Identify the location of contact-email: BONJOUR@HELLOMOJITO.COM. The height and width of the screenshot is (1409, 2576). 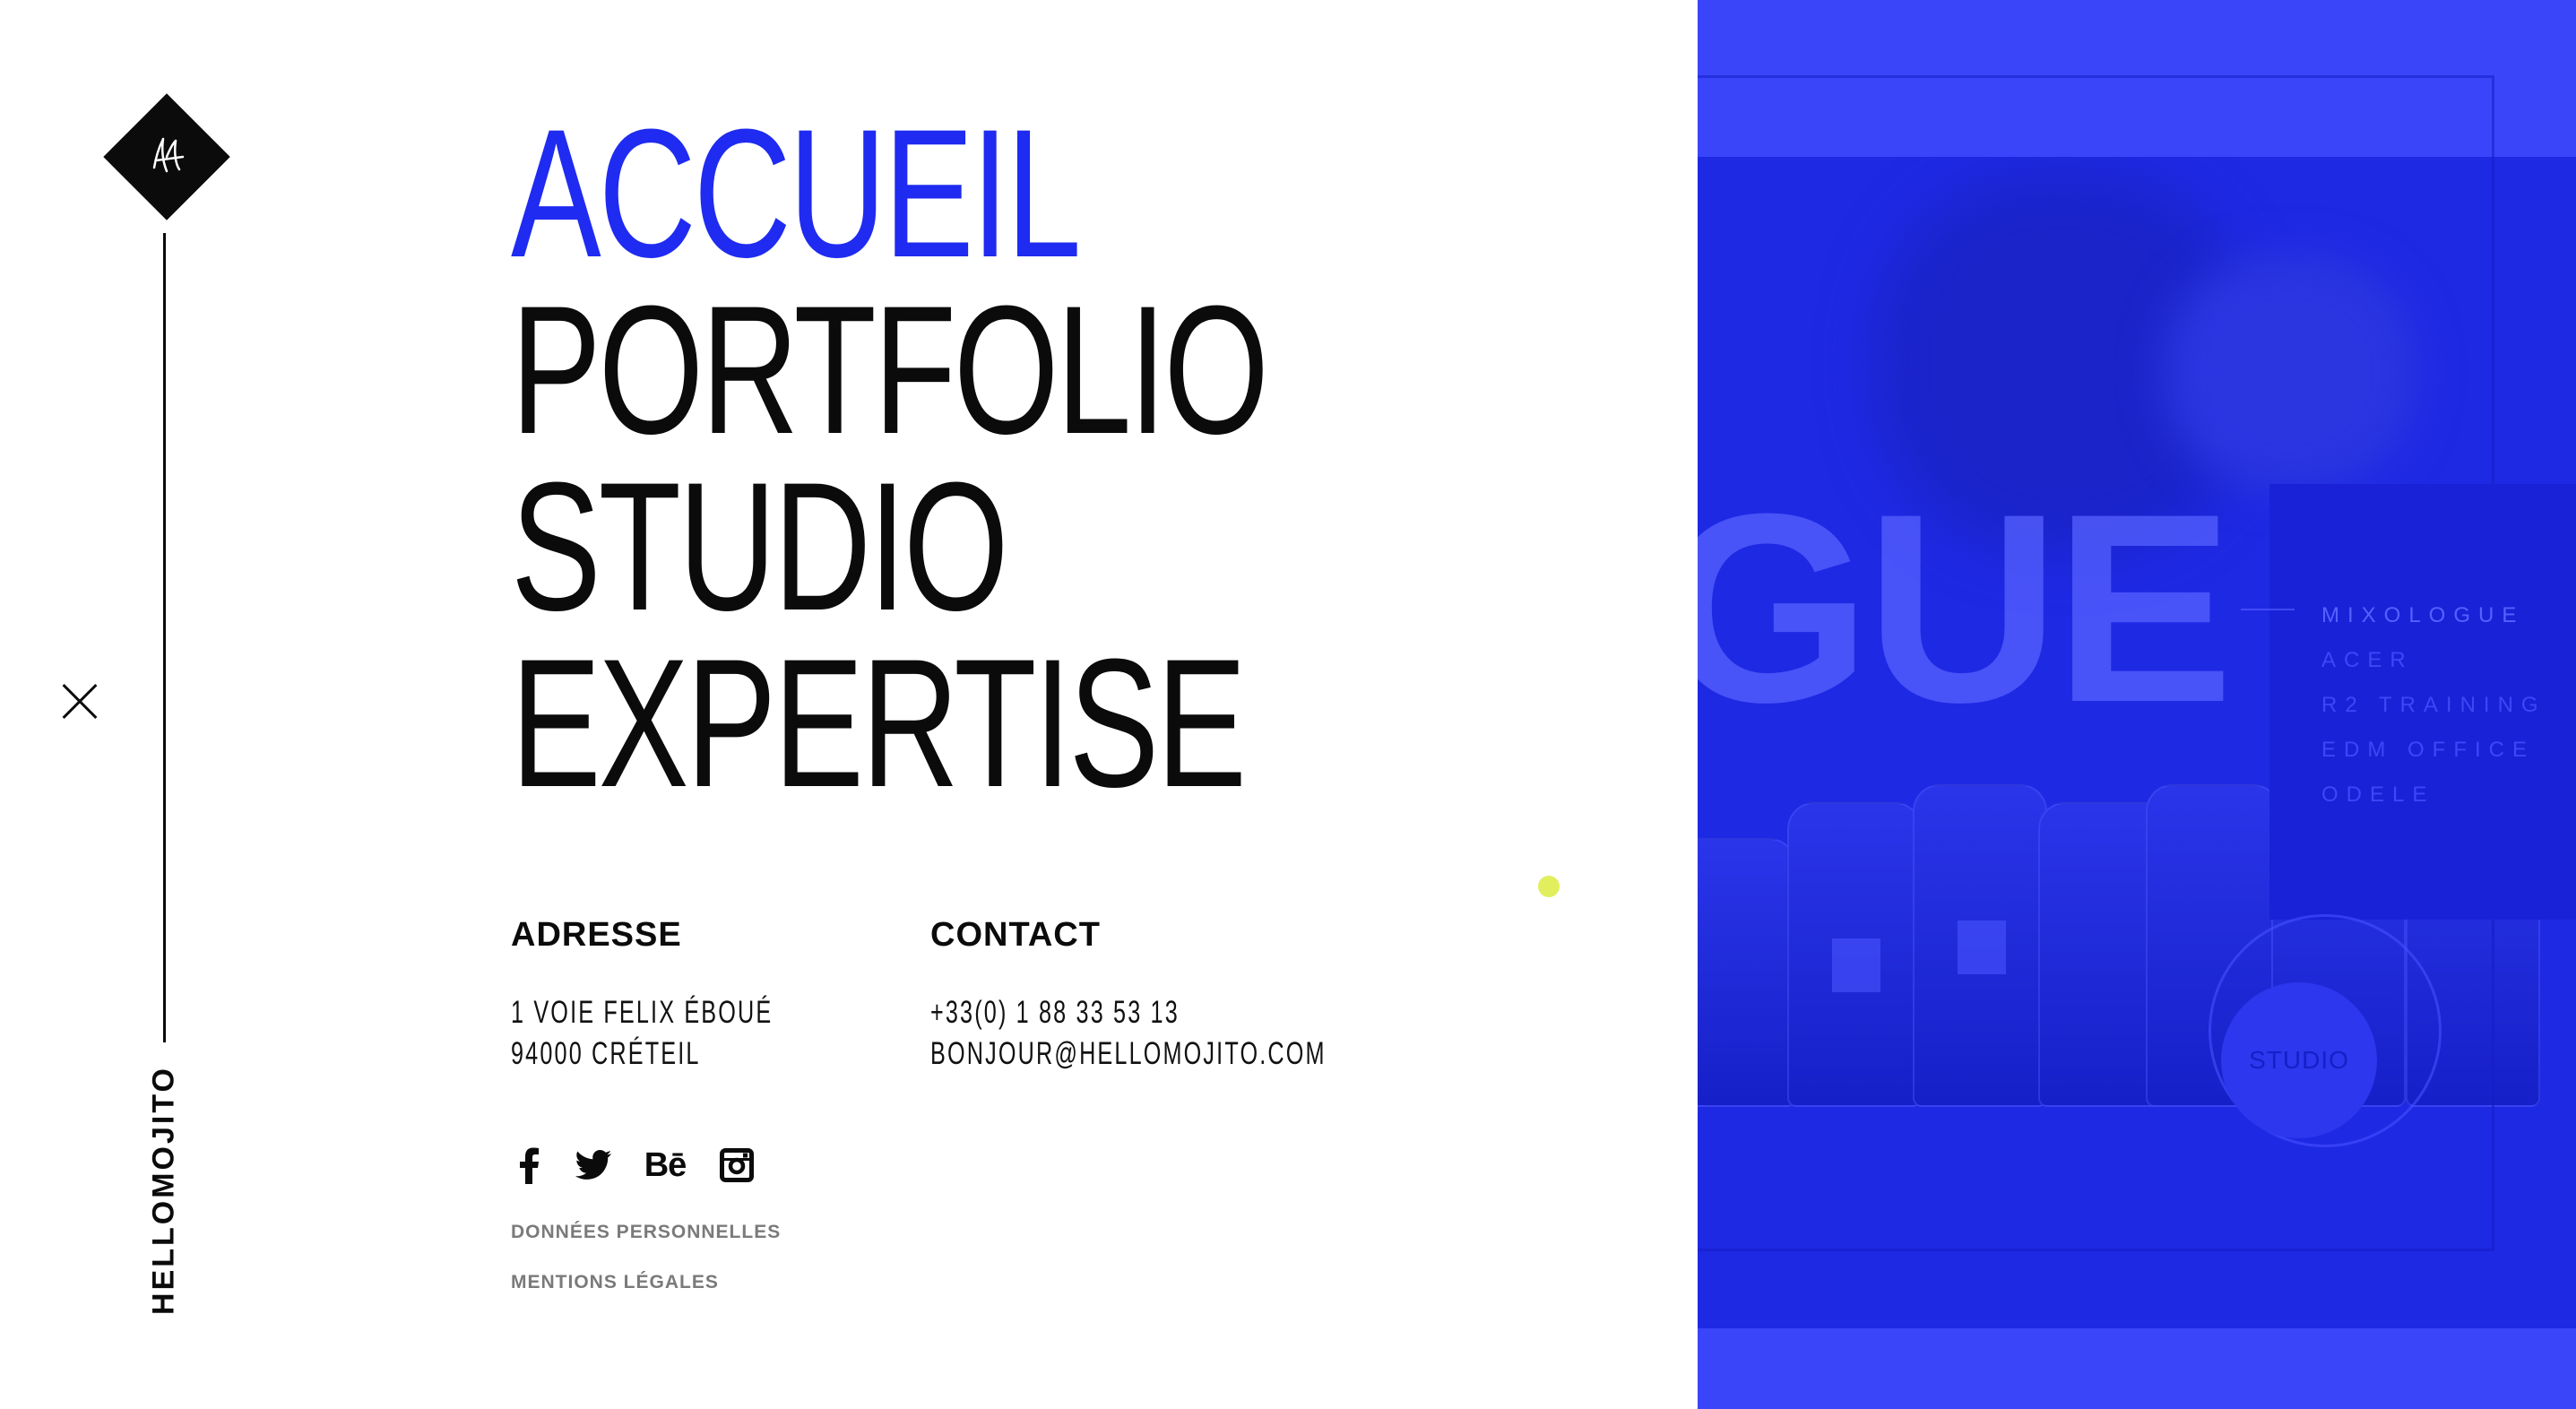
(1128, 1054).